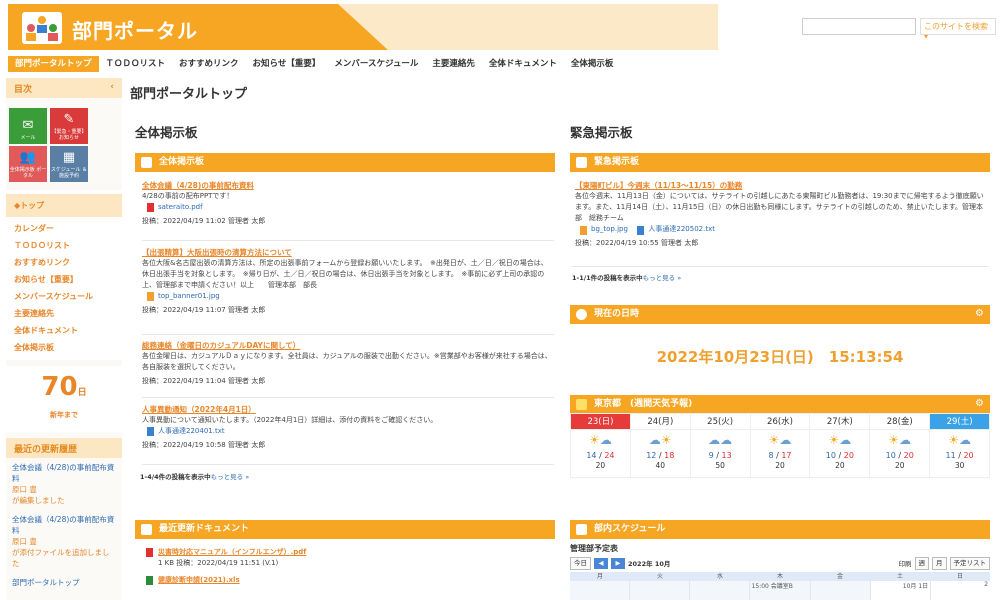 Image resolution: width=1000 pixels, height=600 pixels. I want to click on post-title: 【出張精算】大阪出張時の清算方法について, so click(347, 252).